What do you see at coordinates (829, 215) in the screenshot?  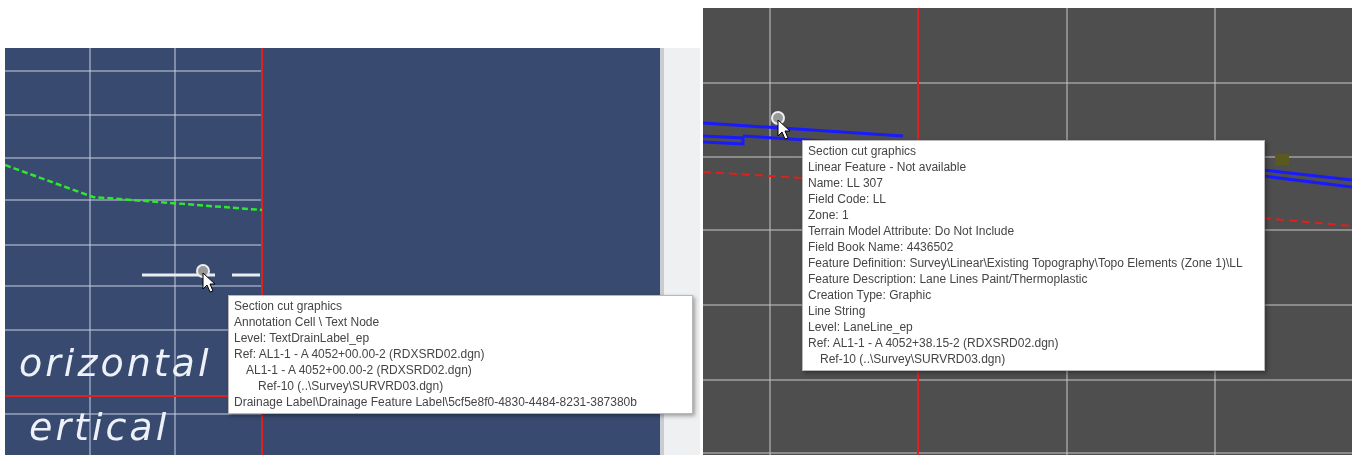 I see `tooltip-line: Zone: 1` at bounding box center [829, 215].